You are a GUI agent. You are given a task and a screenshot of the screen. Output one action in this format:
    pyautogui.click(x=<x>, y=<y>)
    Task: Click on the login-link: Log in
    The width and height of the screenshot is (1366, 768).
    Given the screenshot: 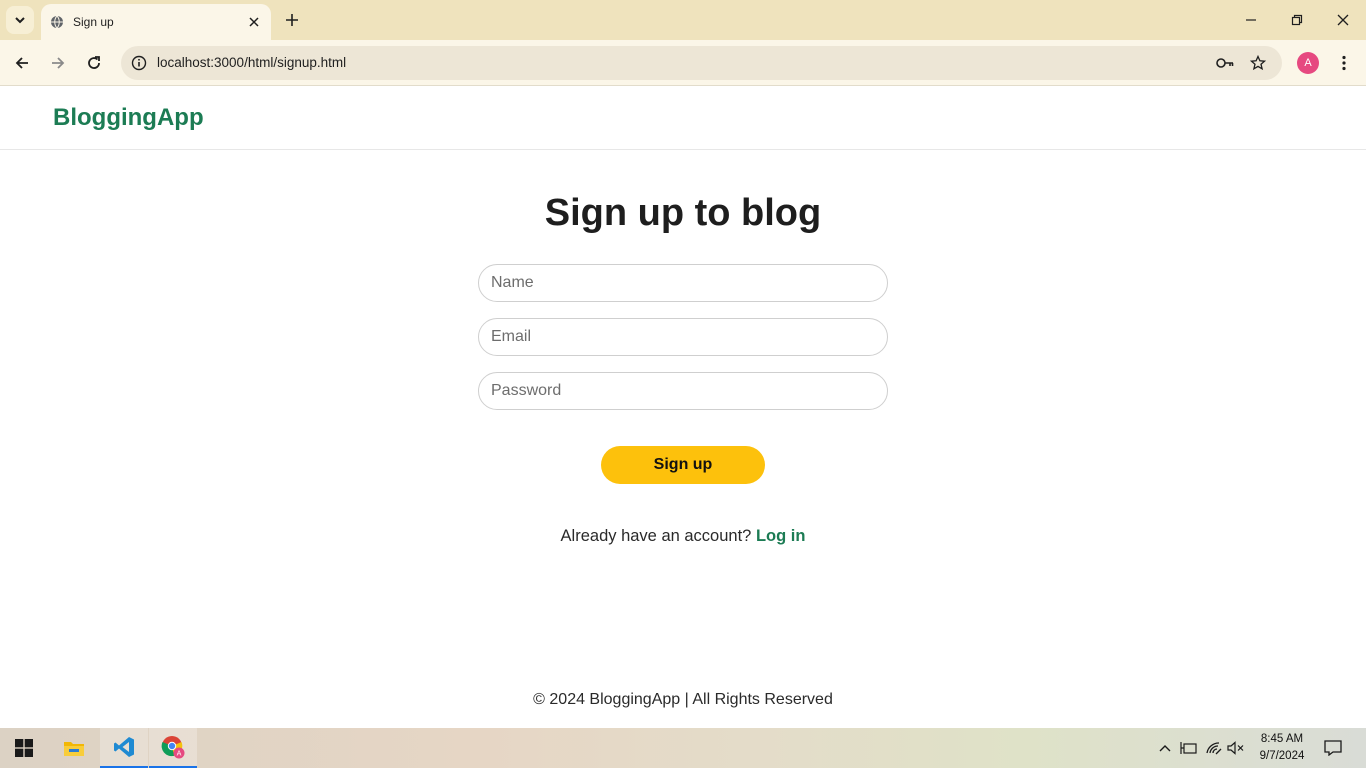 What is the action you would take?
    pyautogui.click(x=780, y=536)
    